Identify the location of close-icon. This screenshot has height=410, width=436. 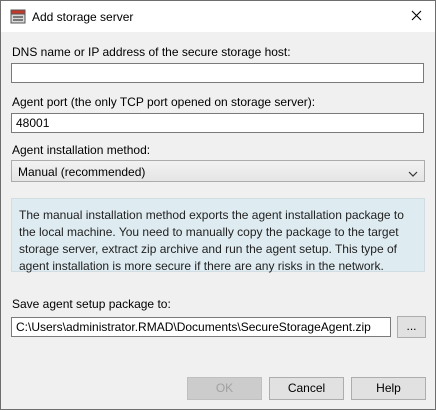
(416, 17).